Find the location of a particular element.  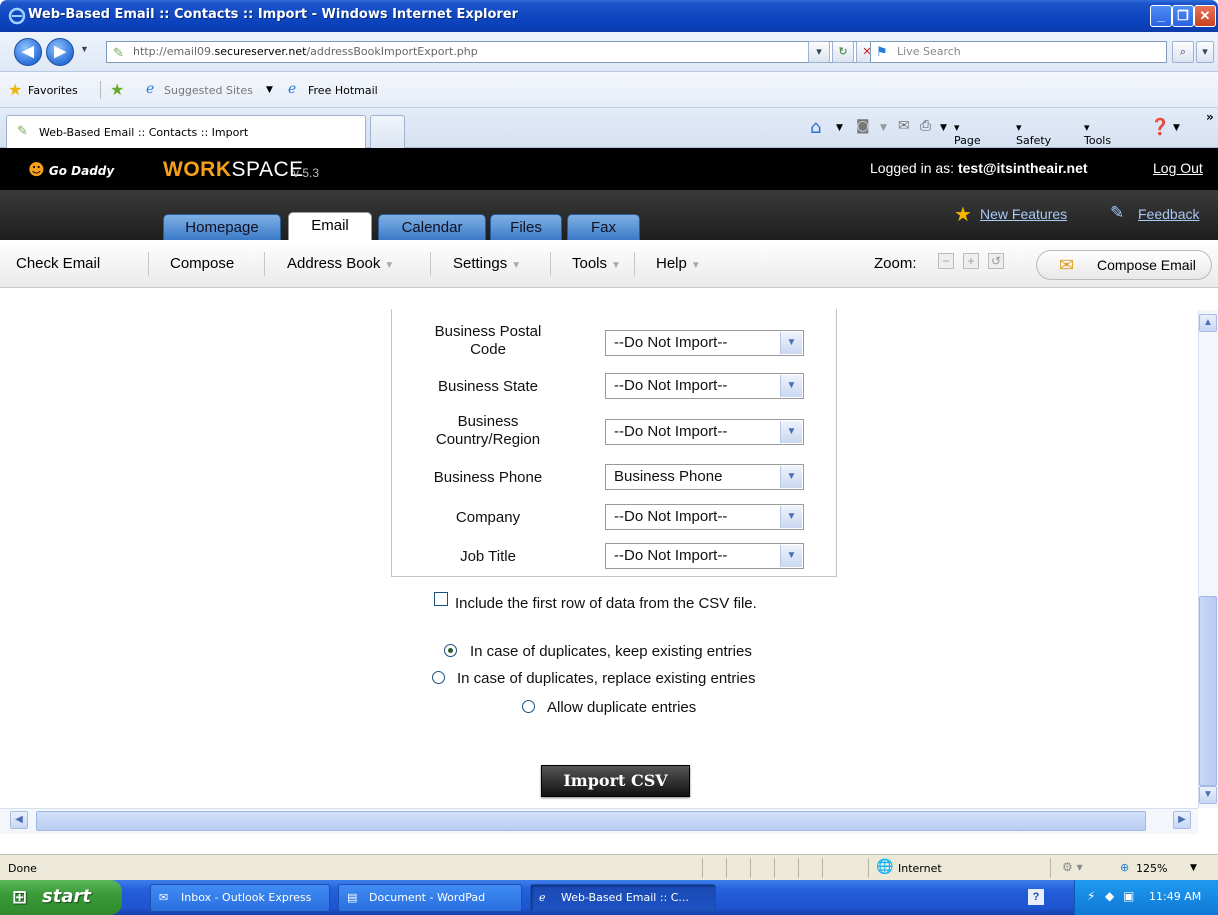

import-csv-button: Import CSV is located at coordinates (615, 781).